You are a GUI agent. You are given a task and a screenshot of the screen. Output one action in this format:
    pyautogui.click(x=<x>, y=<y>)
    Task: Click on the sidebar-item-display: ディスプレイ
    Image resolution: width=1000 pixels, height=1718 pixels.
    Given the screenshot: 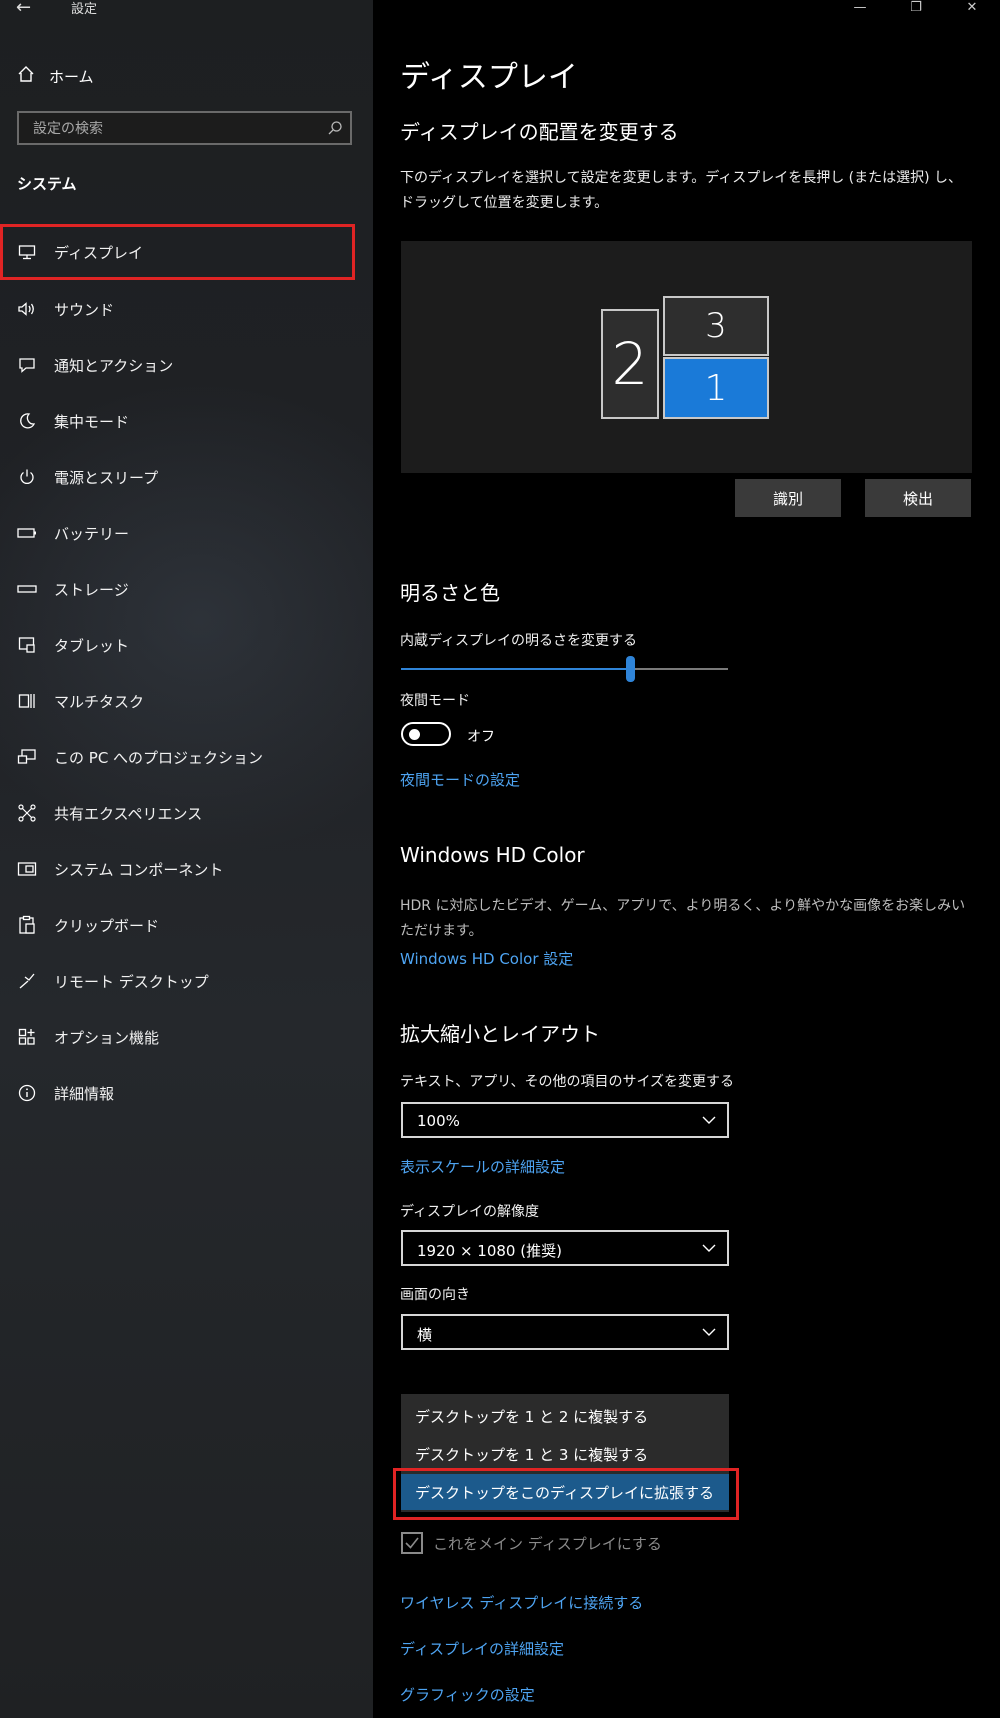 What is the action you would take?
    pyautogui.click(x=177, y=252)
    